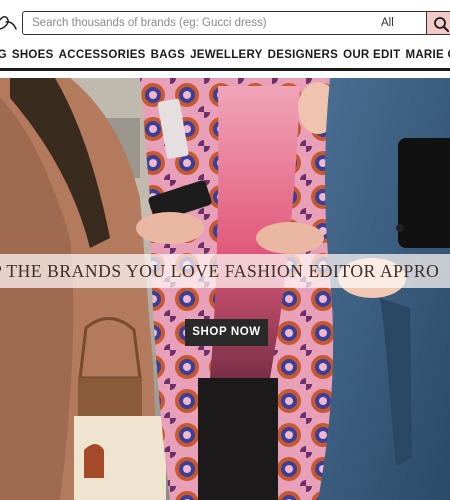 This screenshot has width=450, height=500. What do you see at coordinates (427, 55) in the screenshot?
I see `nav-item-marie-claire: MARIE CLA` at bounding box center [427, 55].